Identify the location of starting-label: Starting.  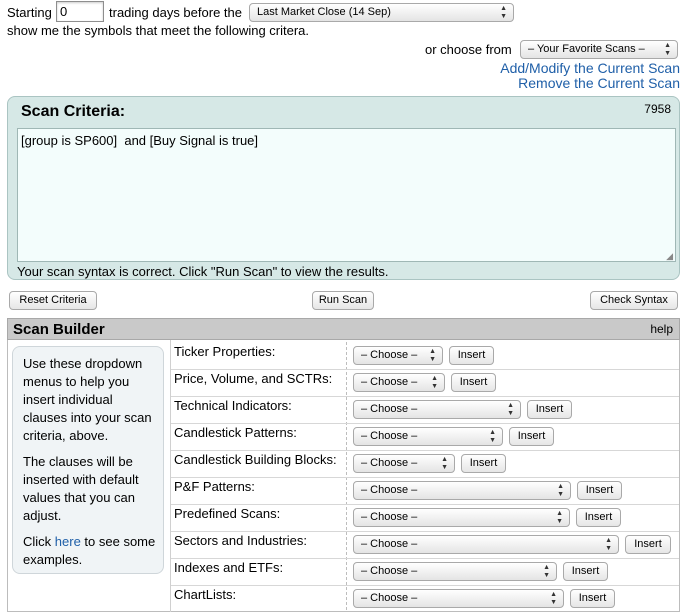
(29, 12).